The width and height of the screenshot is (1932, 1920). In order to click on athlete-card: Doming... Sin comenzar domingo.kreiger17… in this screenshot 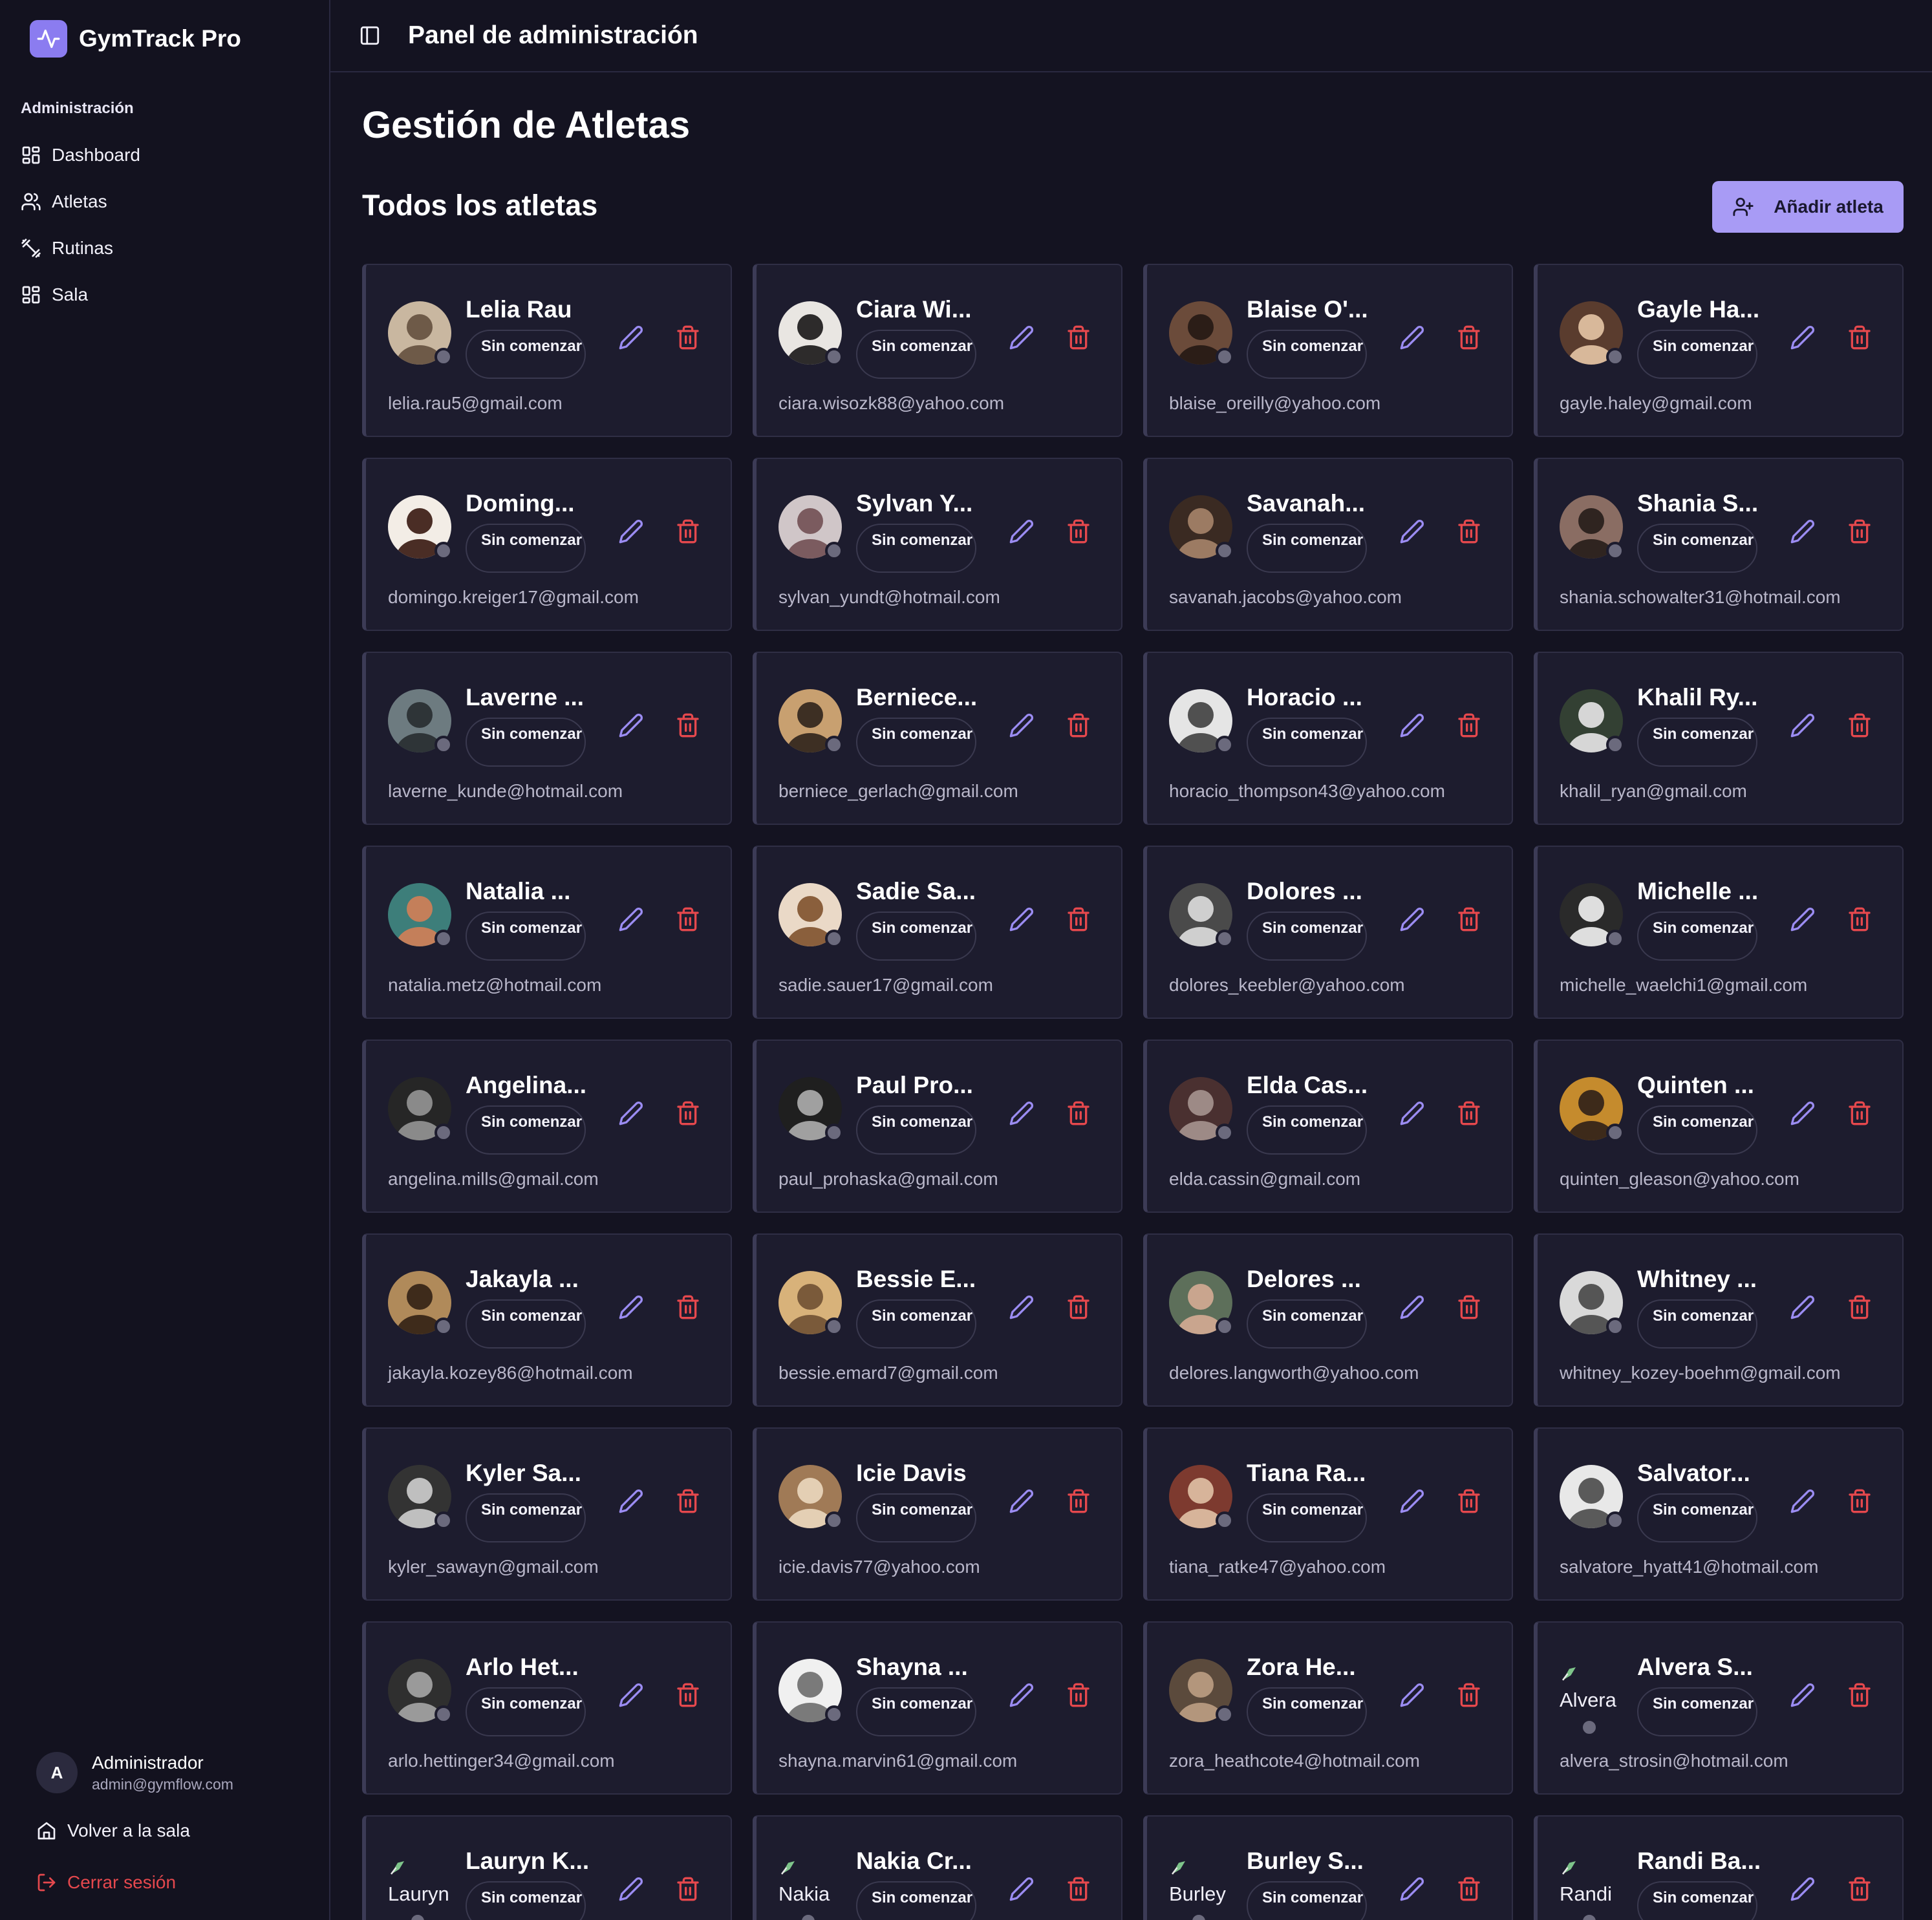, I will do `click(547, 544)`.